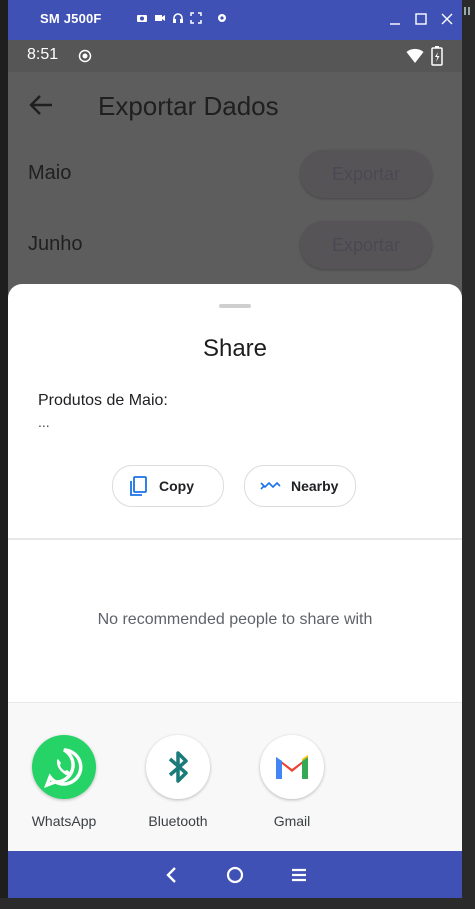 The width and height of the screenshot is (475, 909). Describe the element at coordinates (315, 486) in the screenshot. I see `nearby-label: Nearby` at that location.